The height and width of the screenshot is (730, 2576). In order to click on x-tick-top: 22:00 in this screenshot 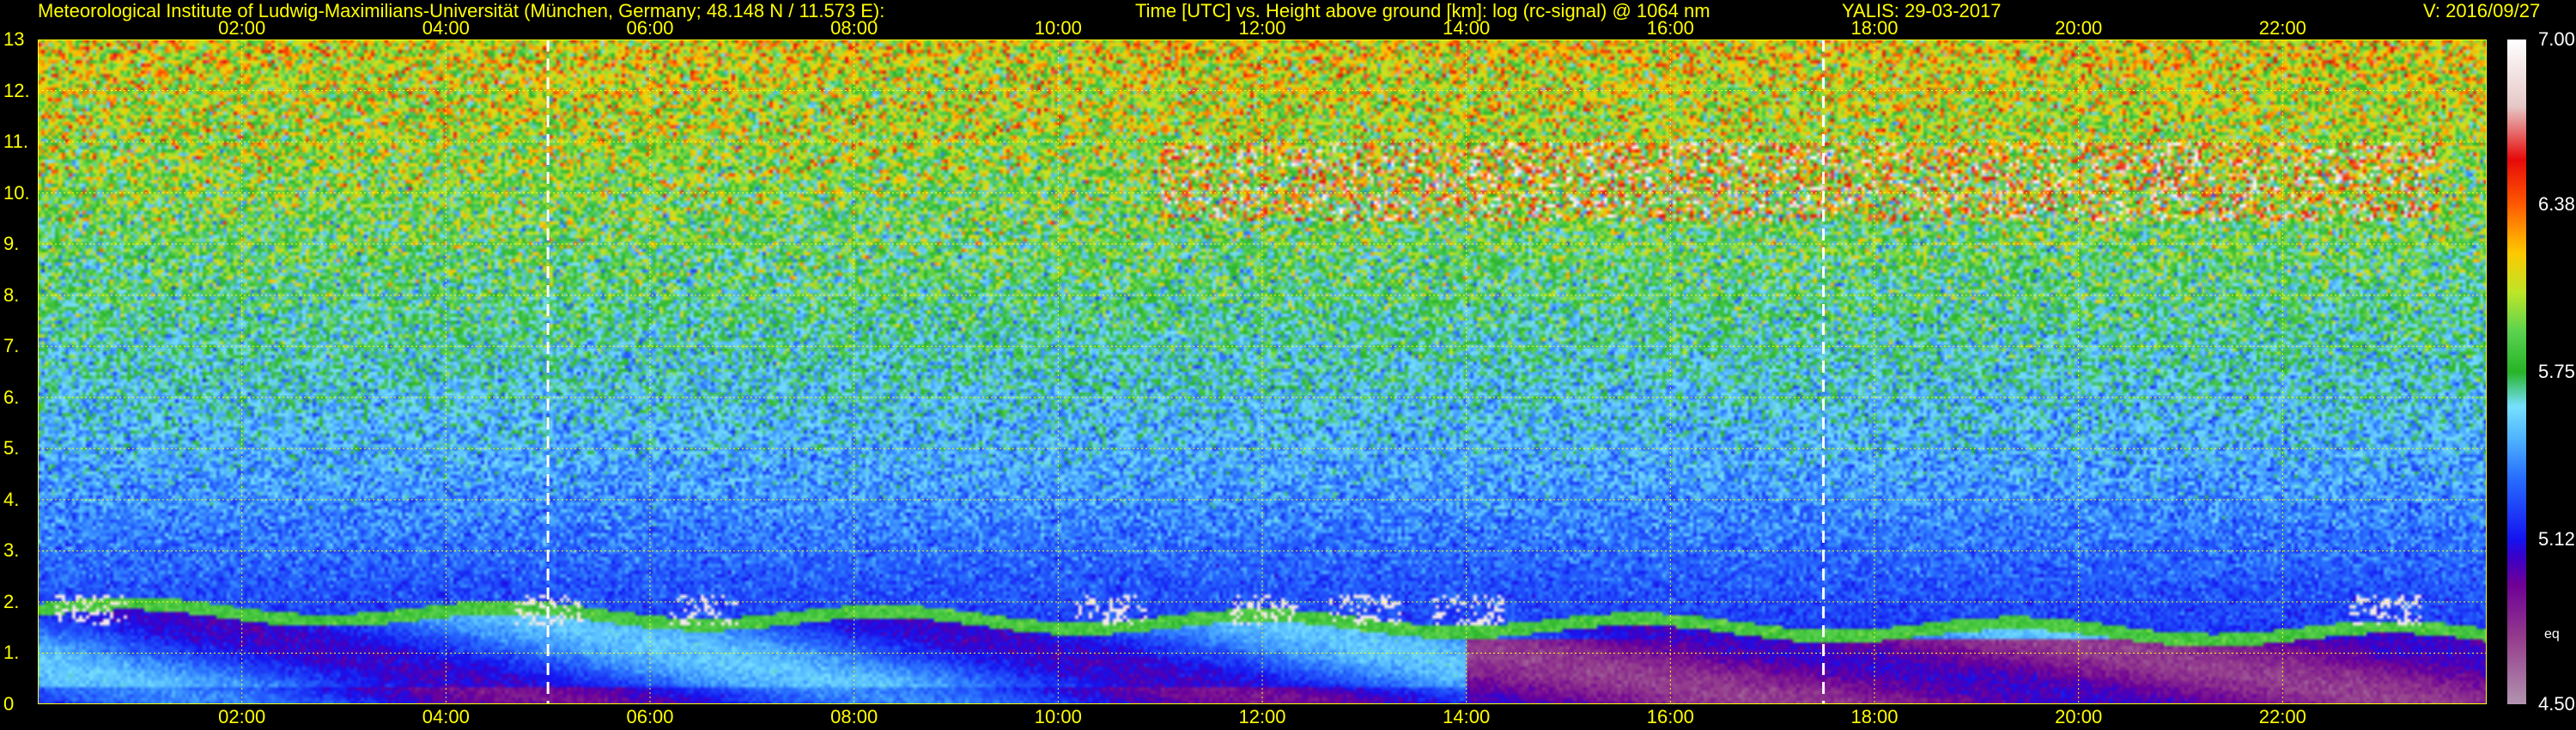, I will do `click(2282, 28)`.